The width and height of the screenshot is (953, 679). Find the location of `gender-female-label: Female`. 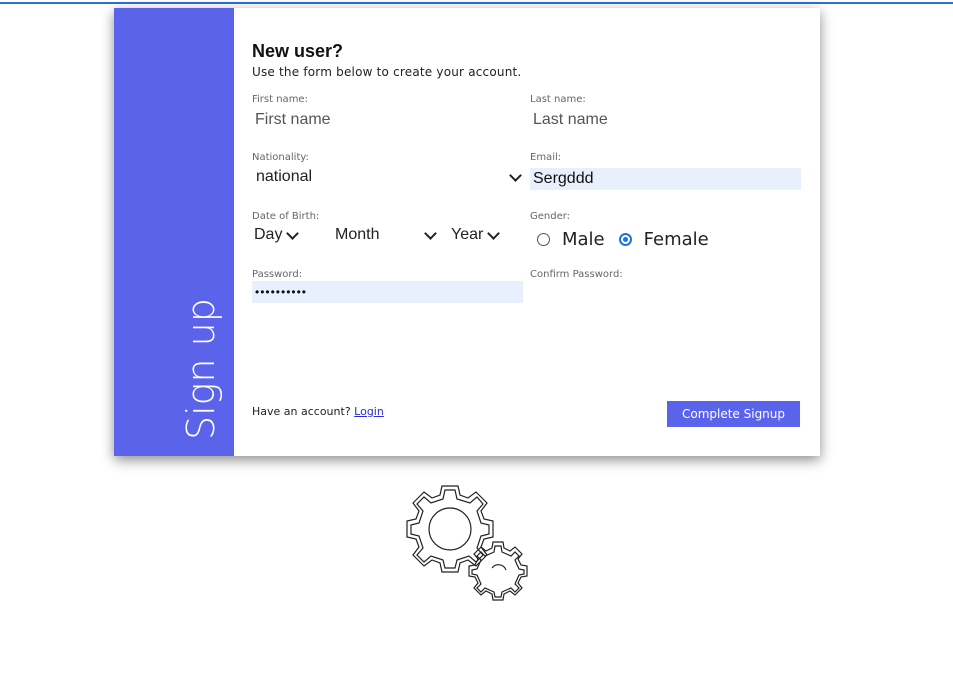

gender-female-label: Female is located at coordinates (676, 239).